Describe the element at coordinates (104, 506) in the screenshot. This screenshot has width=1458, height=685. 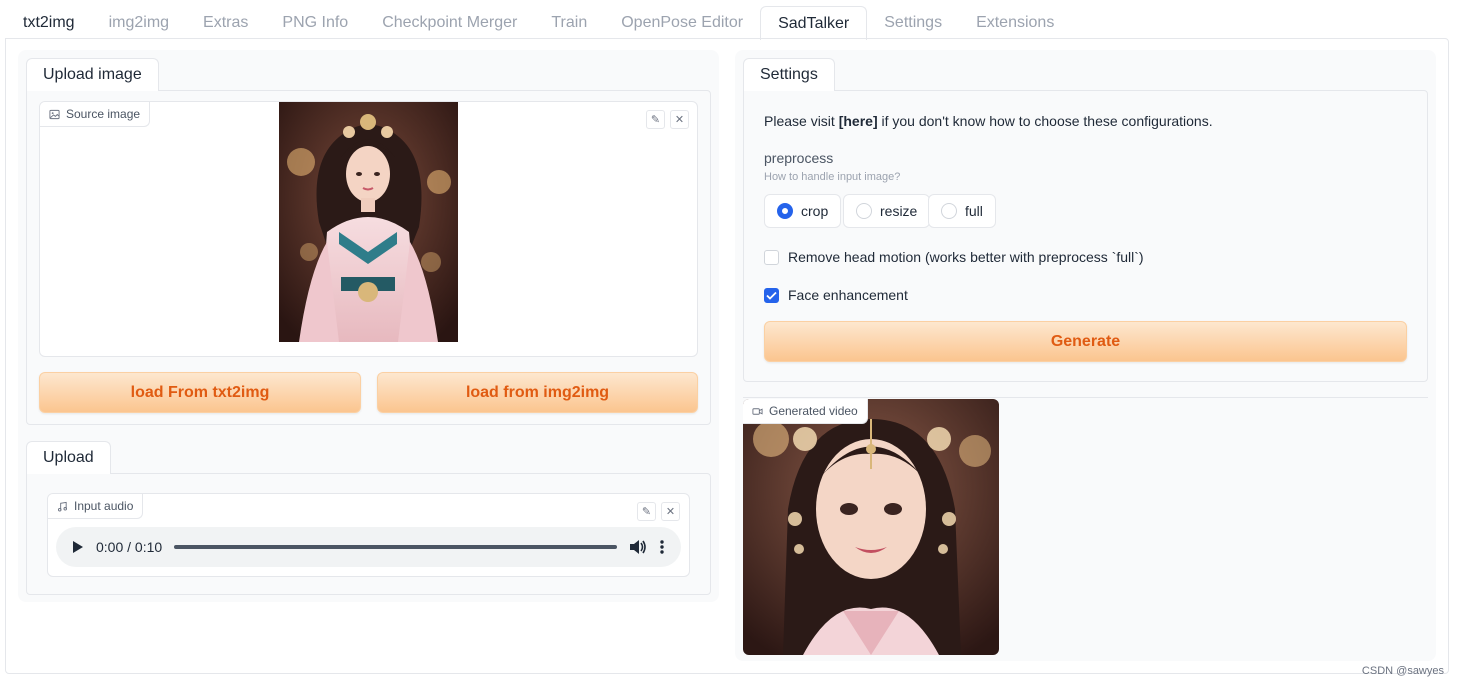
I see `input-audio-label-text: Input audio` at that location.